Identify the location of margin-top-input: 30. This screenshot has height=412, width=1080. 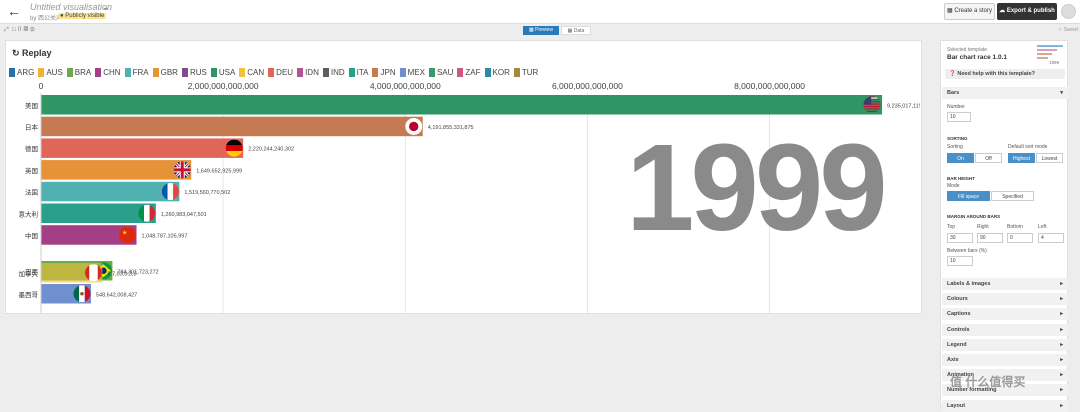
(960, 238).